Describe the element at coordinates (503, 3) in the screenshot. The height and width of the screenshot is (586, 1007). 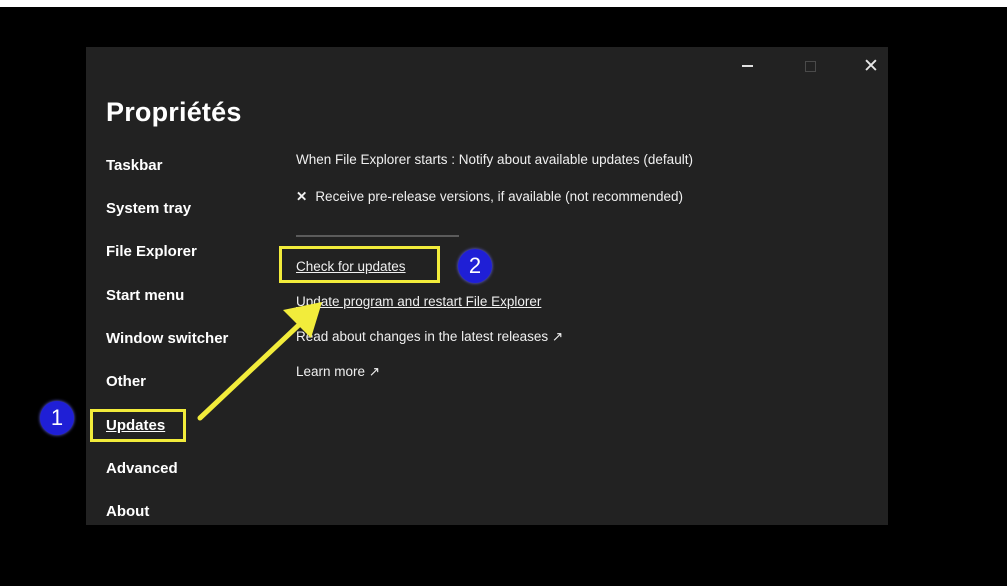
I see `screen-top-edge` at that location.